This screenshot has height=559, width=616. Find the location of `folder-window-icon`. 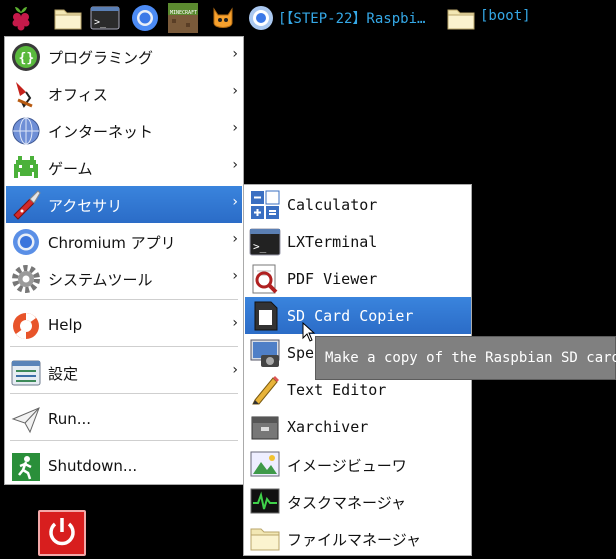

folder-window-icon is located at coordinates (461, 18).